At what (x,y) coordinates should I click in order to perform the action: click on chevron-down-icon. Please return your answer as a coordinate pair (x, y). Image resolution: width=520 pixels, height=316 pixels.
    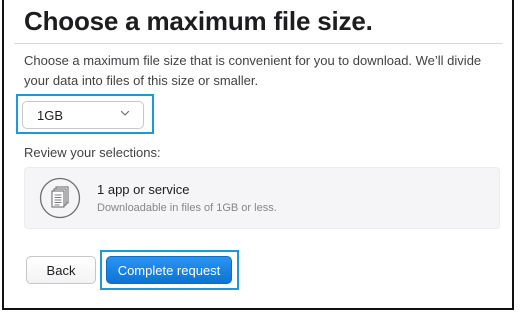
    Looking at the image, I should click on (125, 113).